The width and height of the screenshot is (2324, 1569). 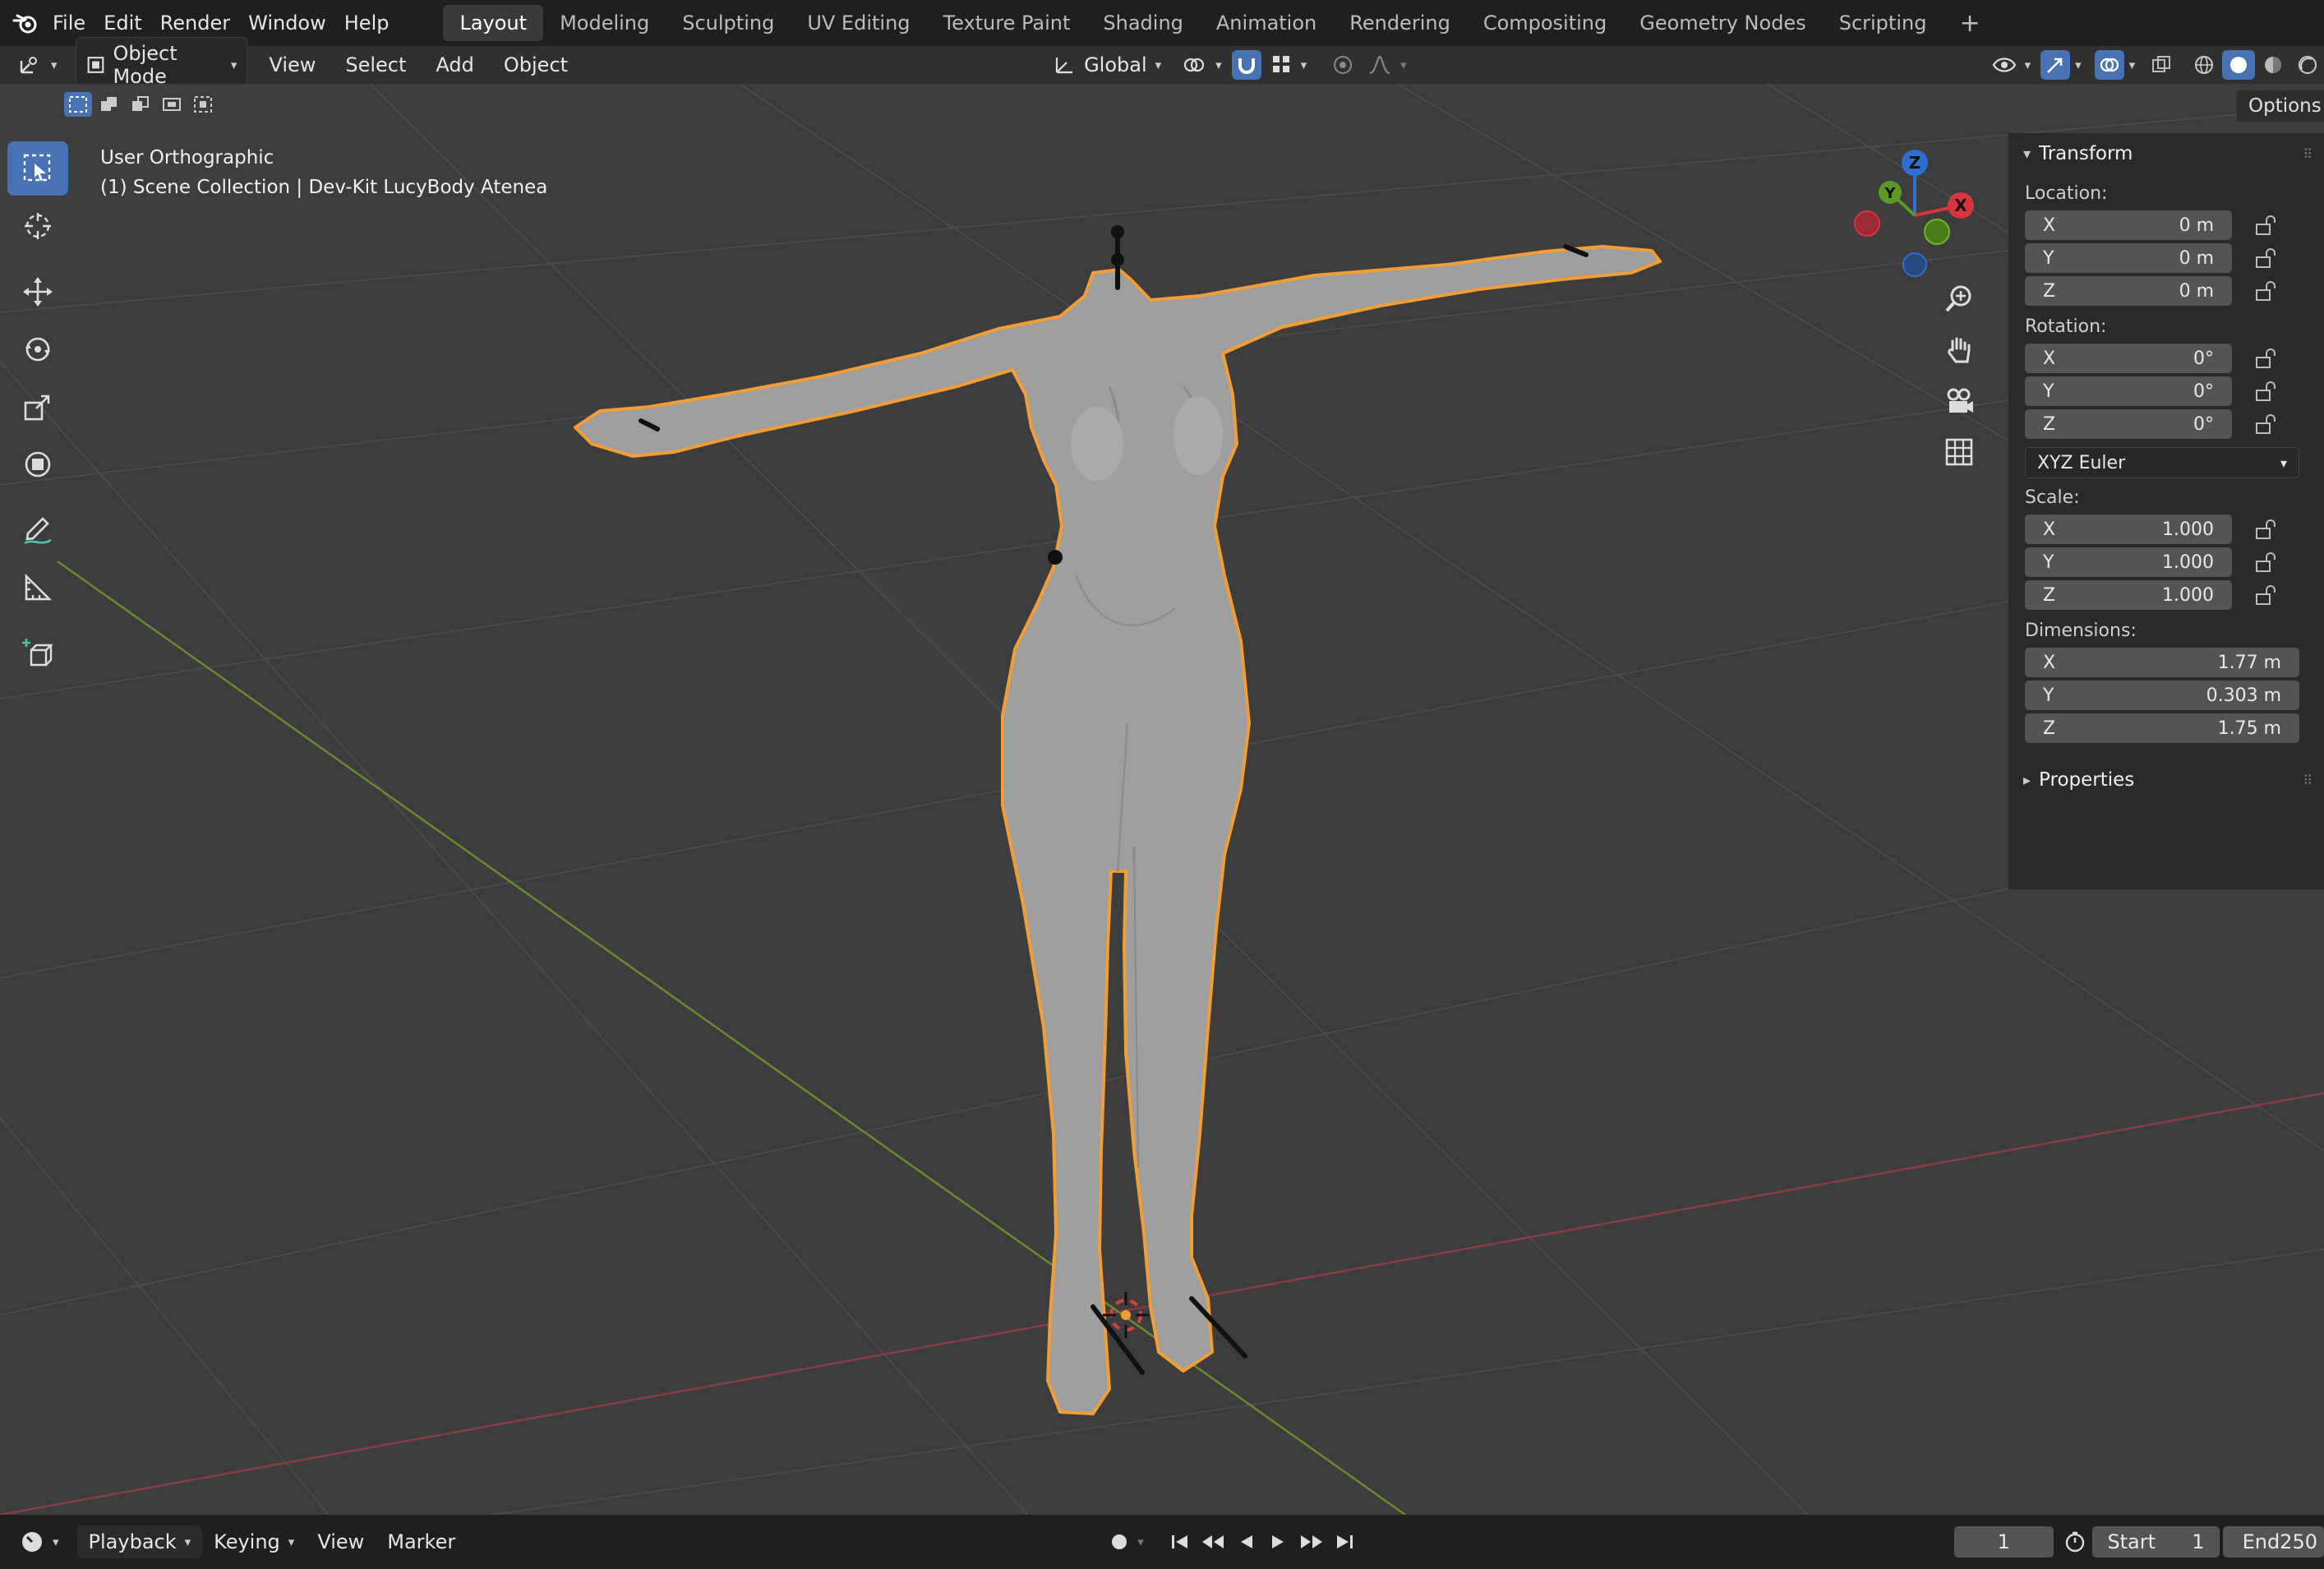 I want to click on blender-logo-icon, so click(x=26, y=23).